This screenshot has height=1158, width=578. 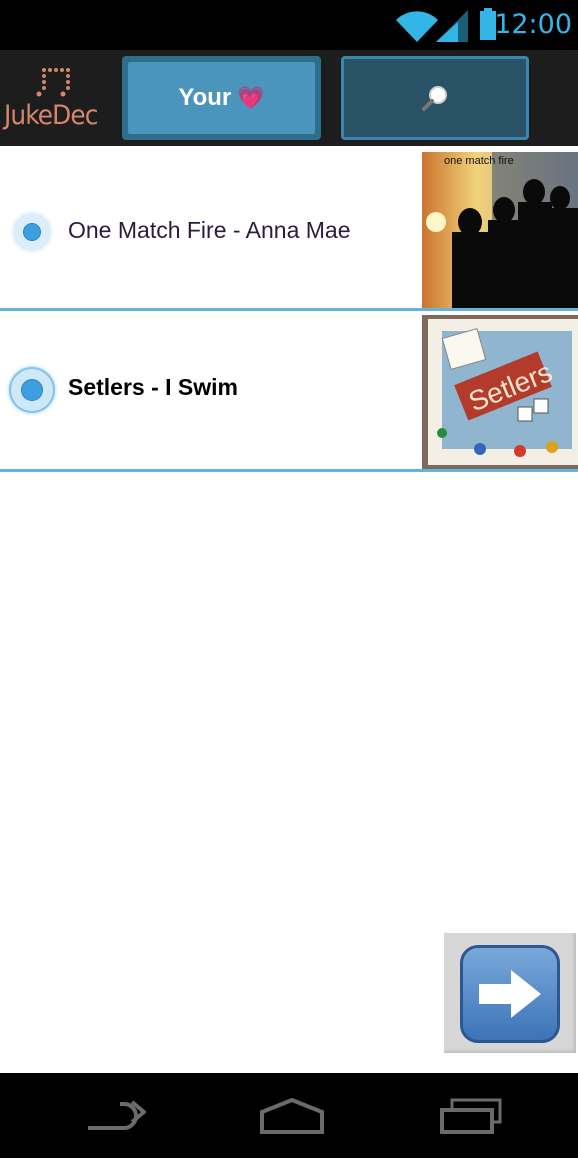 What do you see at coordinates (289, 391) in the screenshot?
I see `list-item: Setlers - I Swim Setlers` at bounding box center [289, 391].